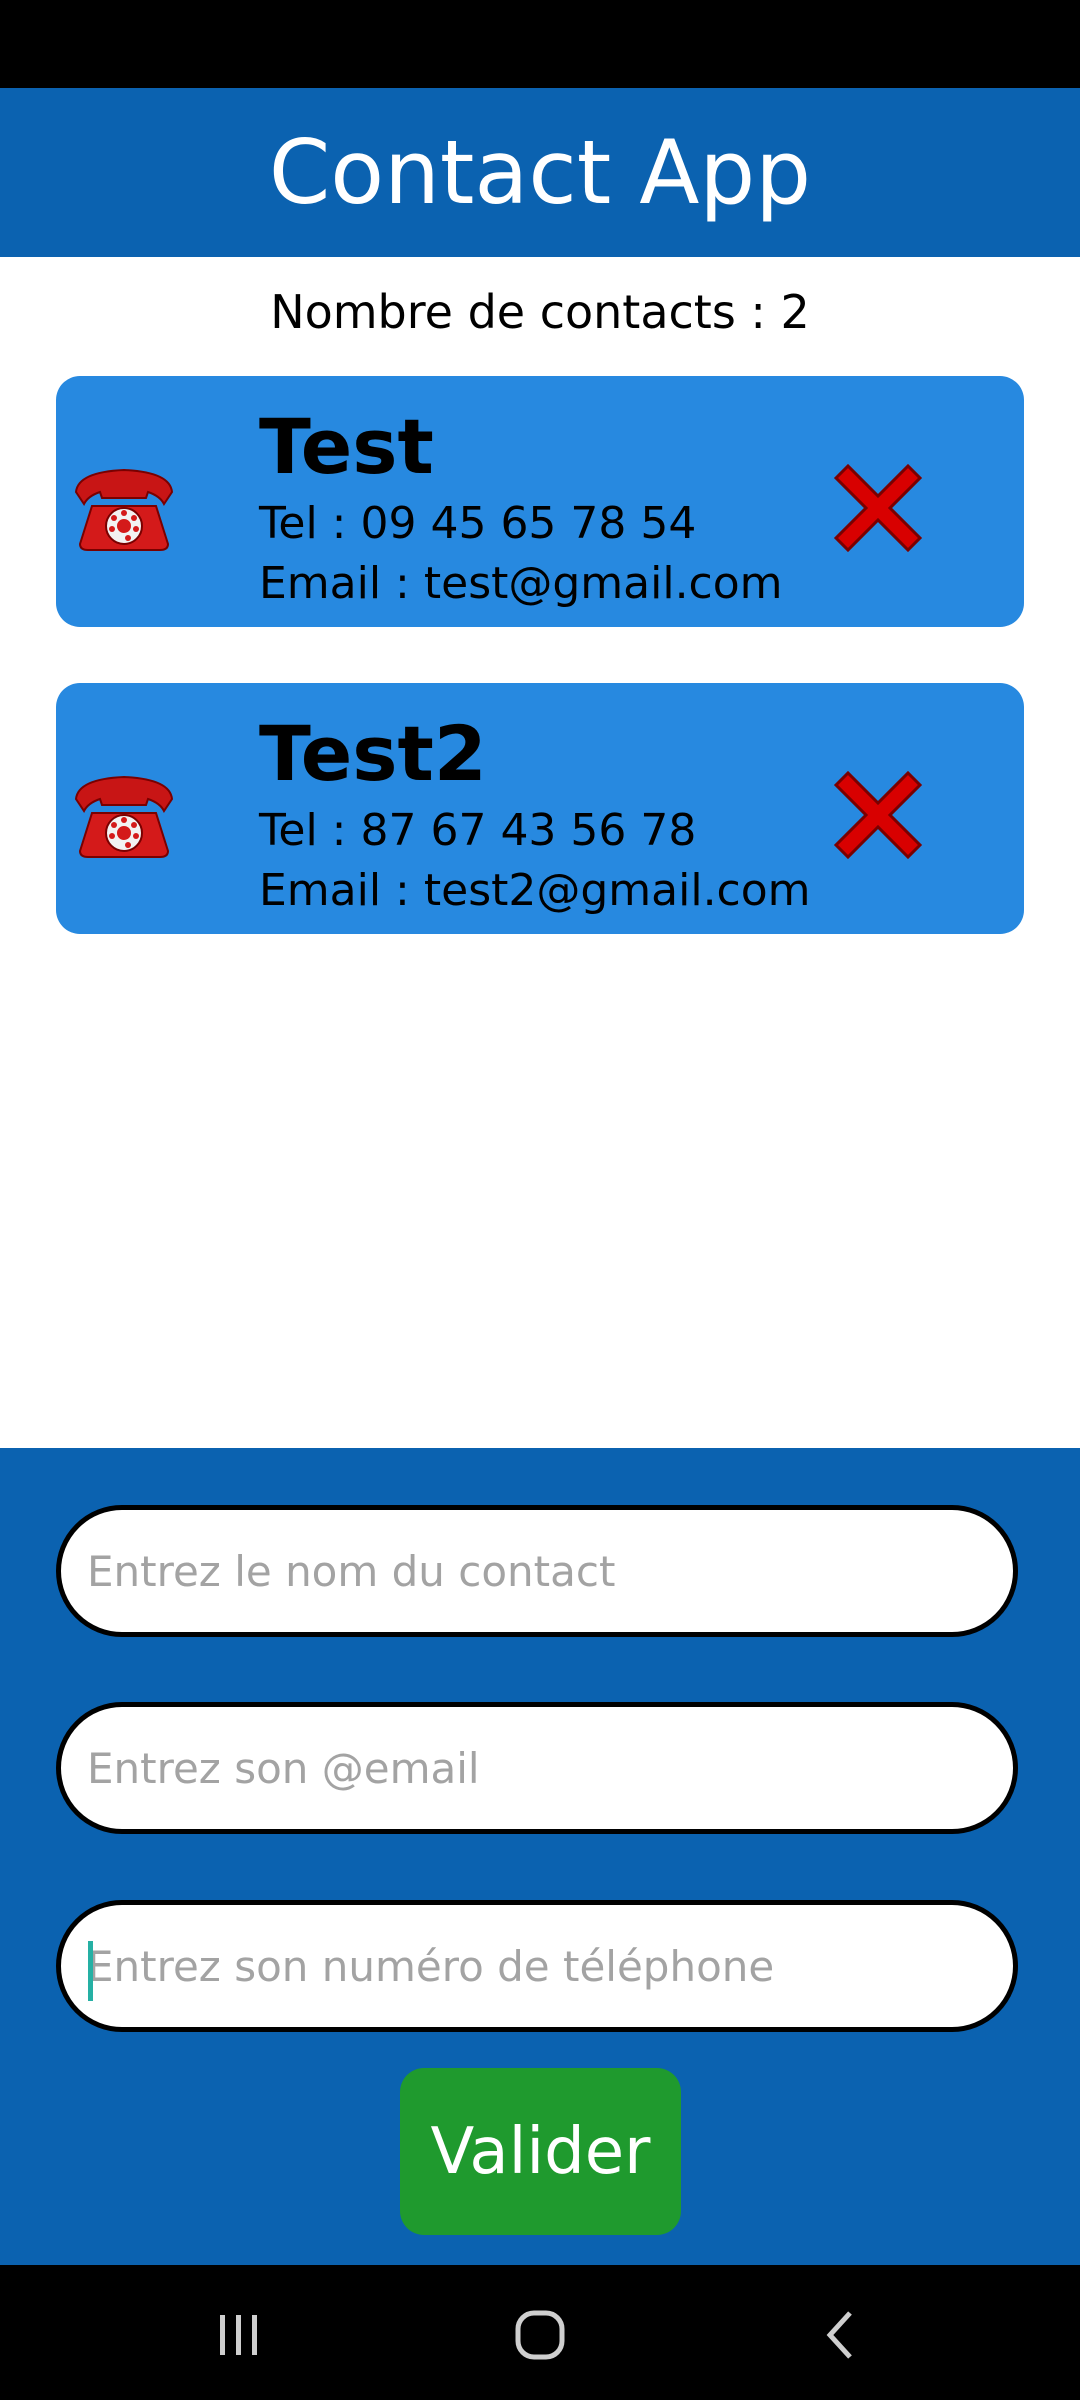 The image size is (1080, 2400). I want to click on contact-email-field, so click(537, 1768).